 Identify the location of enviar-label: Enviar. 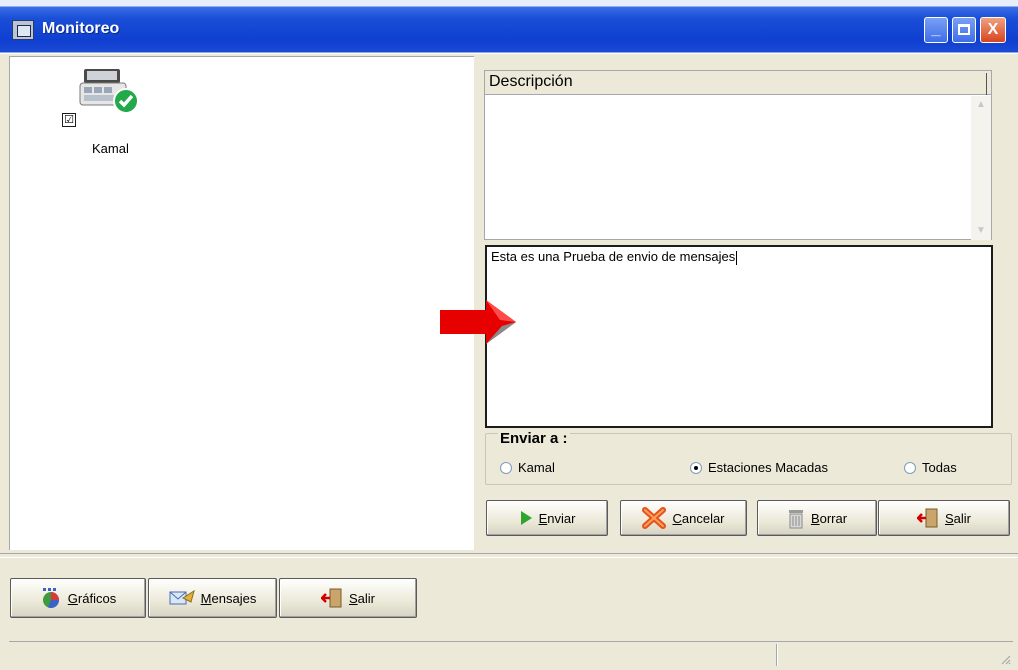
(557, 518).